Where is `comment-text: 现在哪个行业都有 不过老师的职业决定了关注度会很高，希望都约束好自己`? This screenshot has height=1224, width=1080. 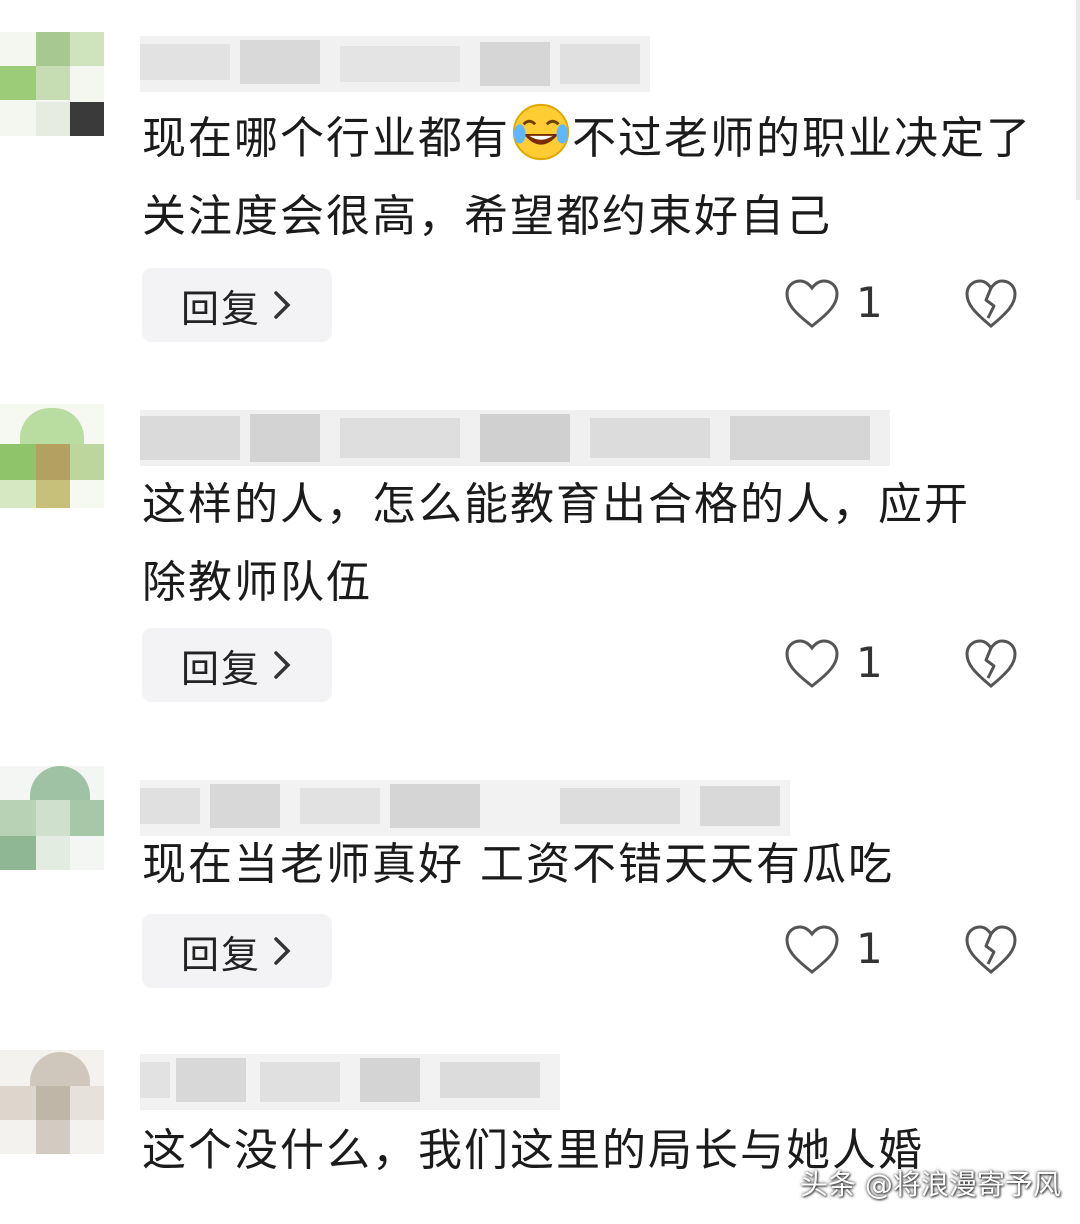
comment-text: 现在哪个行业都有 不过老师的职业决定了关注度会很高，希望都约束好自己 is located at coordinates (592, 178).